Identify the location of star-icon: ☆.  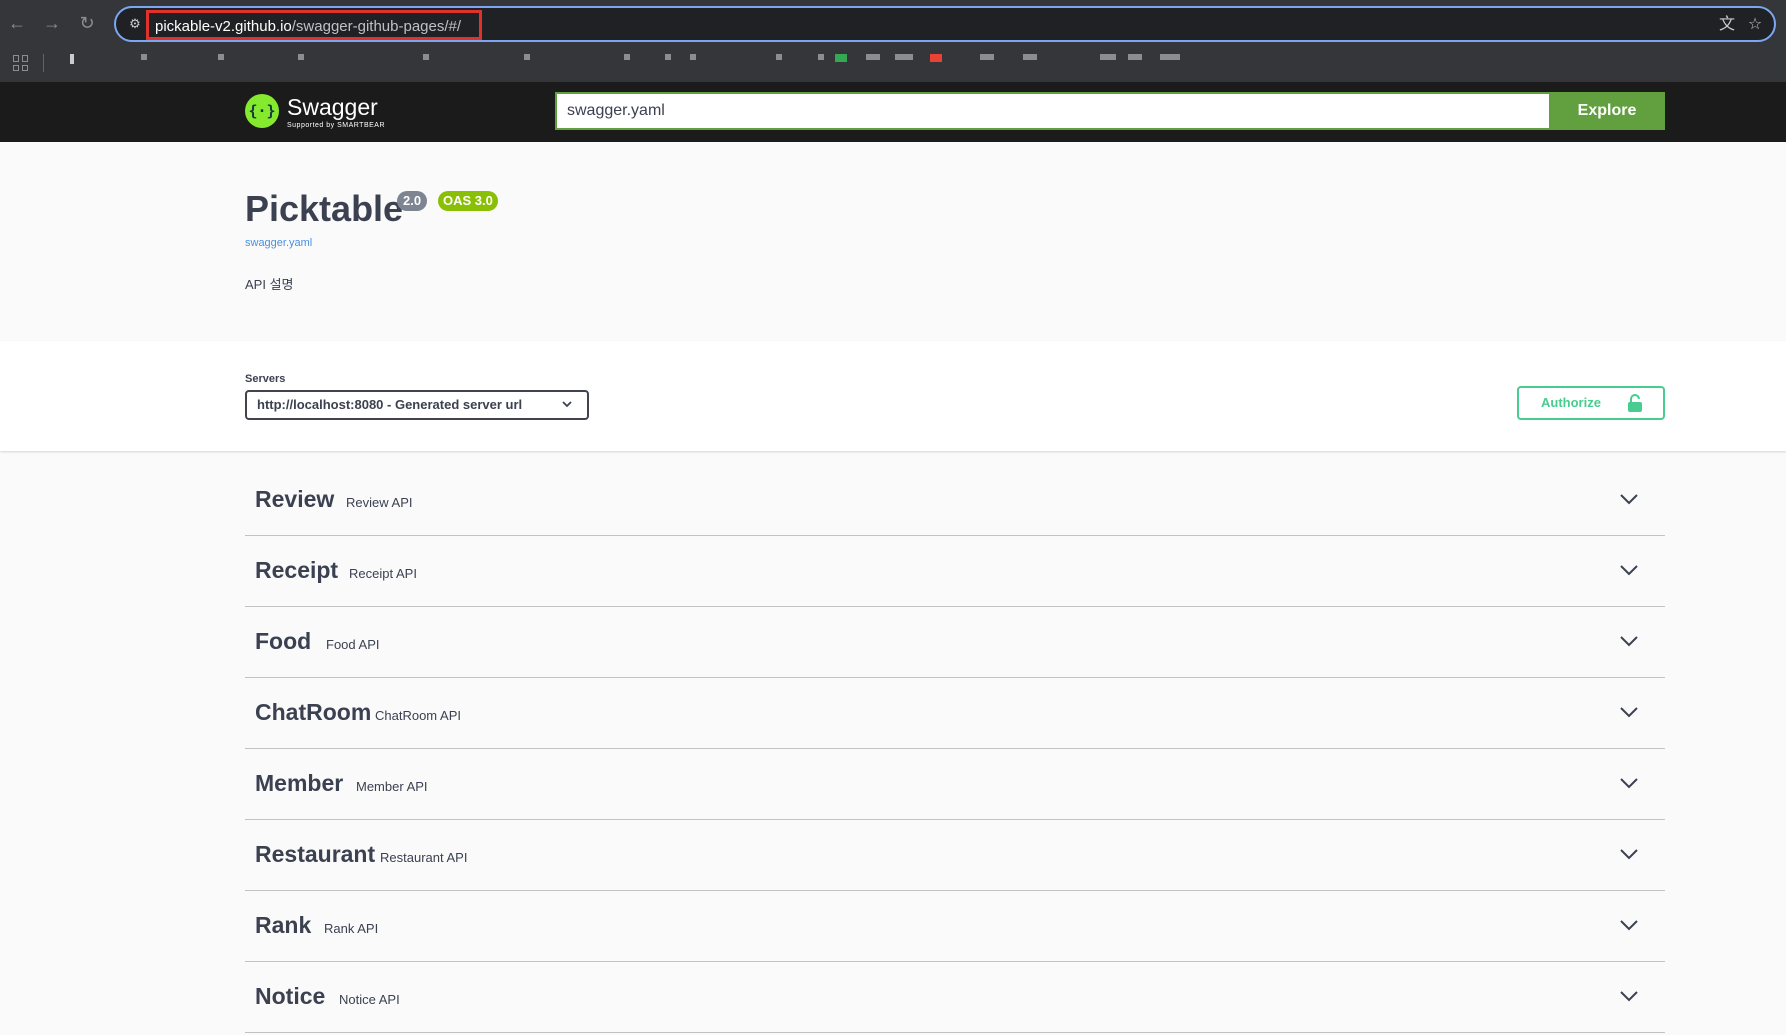
(1755, 25).